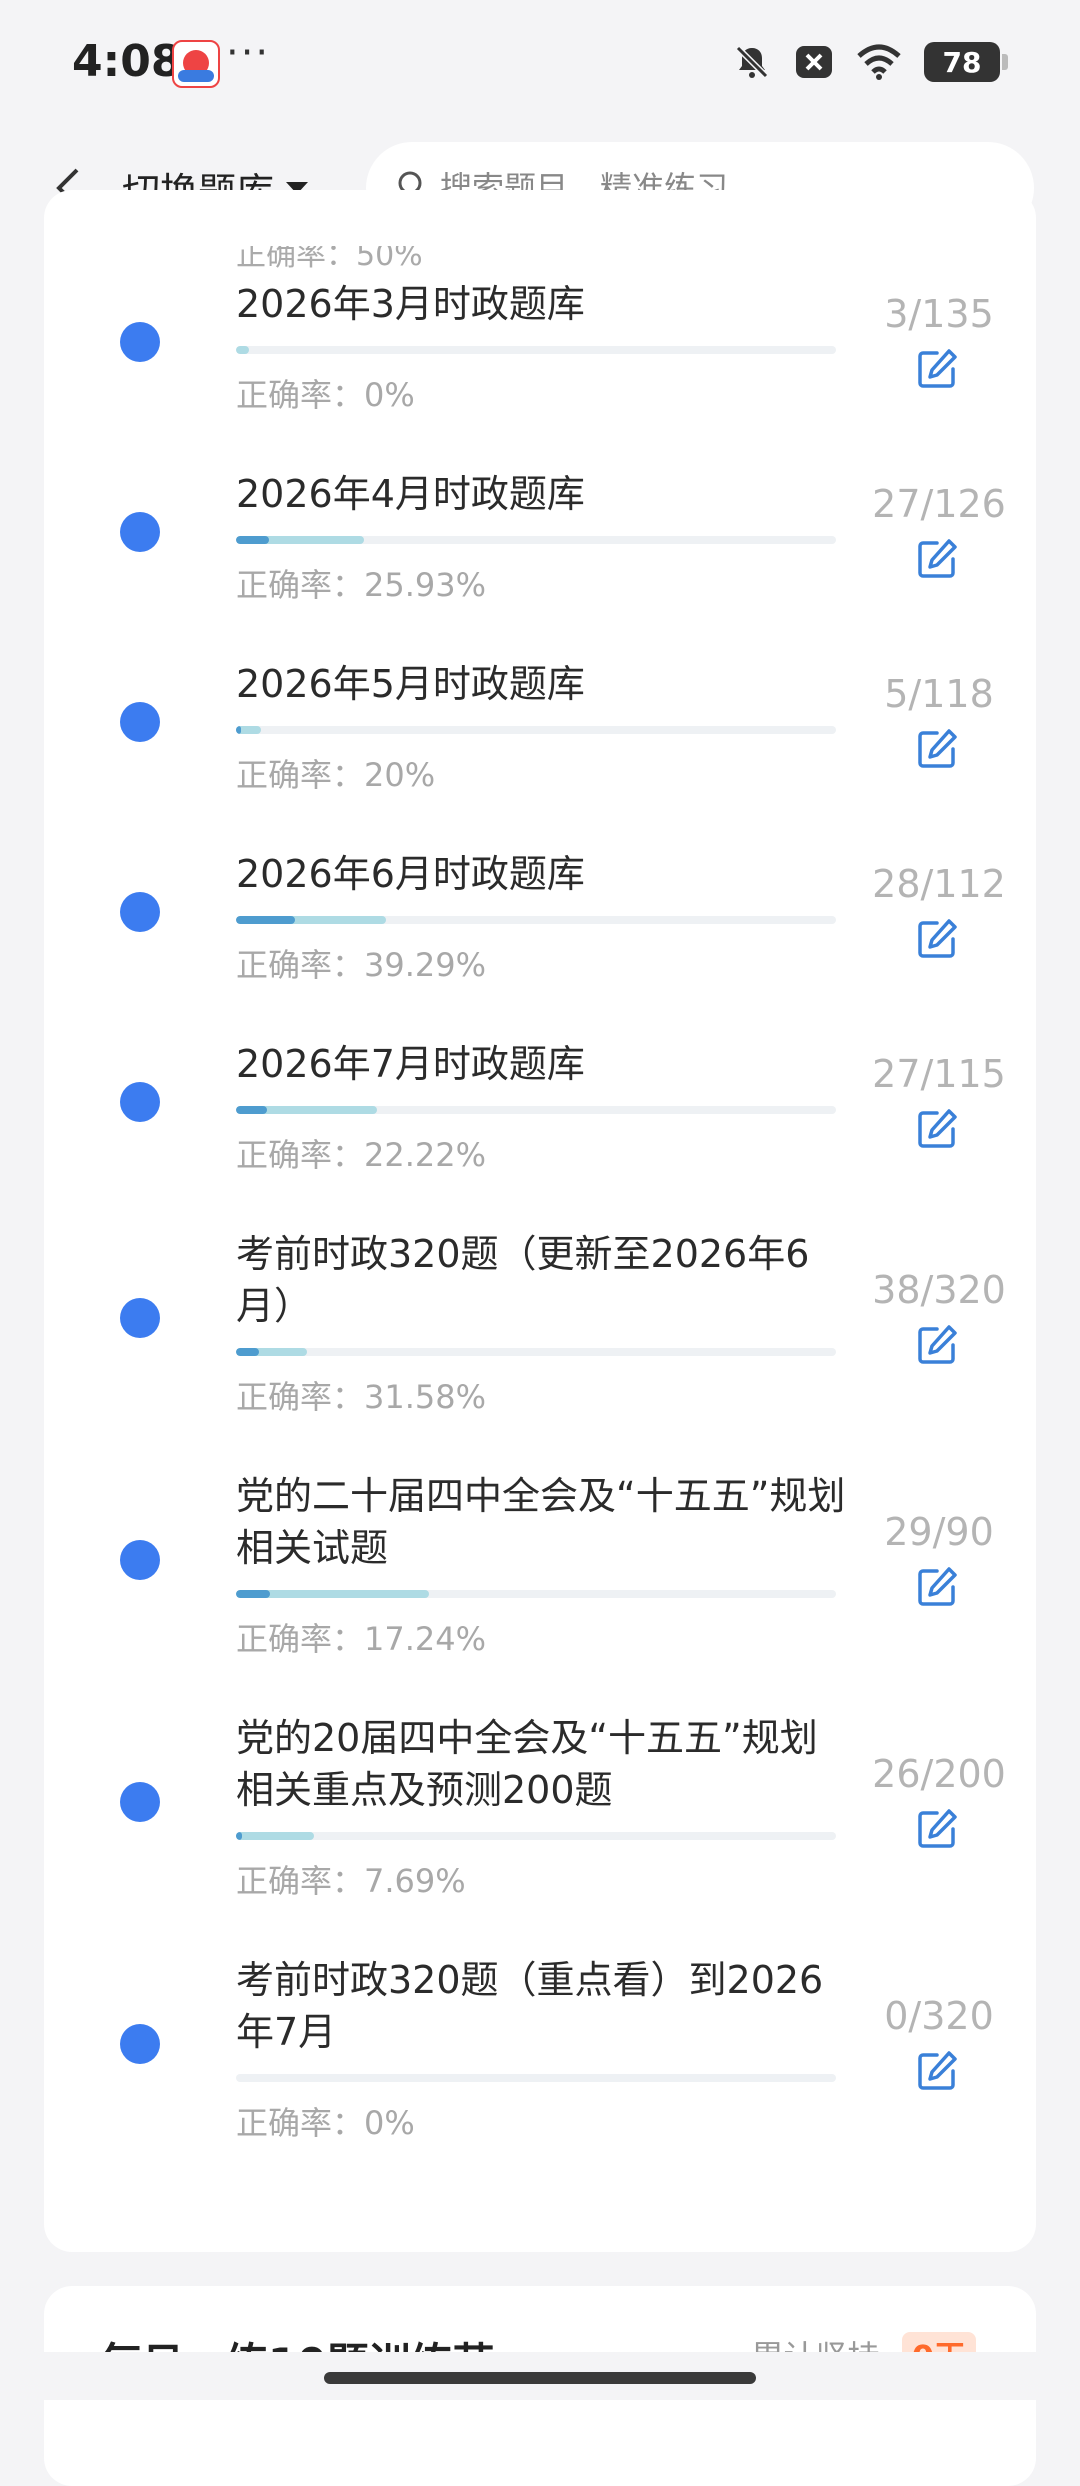  What do you see at coordinates (966, 62) in the screenshot?
I see `battery-icon: 78` at bounding box center [966, 62].